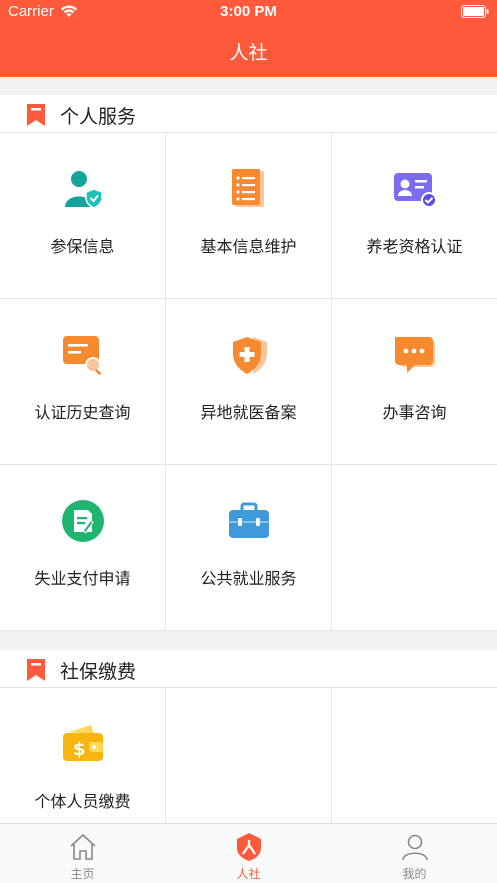 Image resolution: width=497 pixels, height=883 pixels. I want to click on chat-bubble-icon, so click(415, 355).